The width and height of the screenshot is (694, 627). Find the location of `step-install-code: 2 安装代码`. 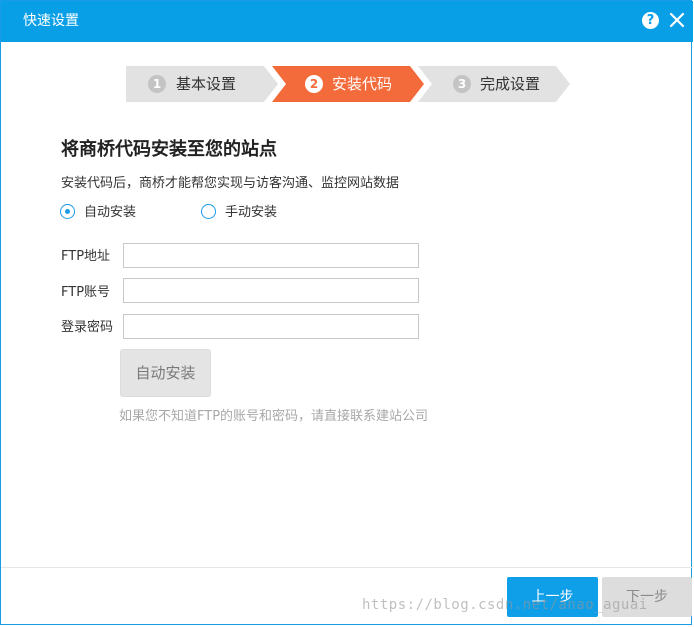

step-install-code: 2 安装代码 is located at coordinates (348, 84).